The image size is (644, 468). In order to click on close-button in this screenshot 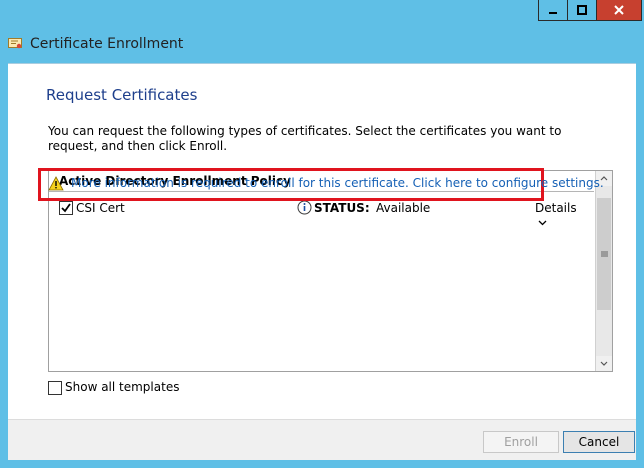, I will do `click(619, 10)`.